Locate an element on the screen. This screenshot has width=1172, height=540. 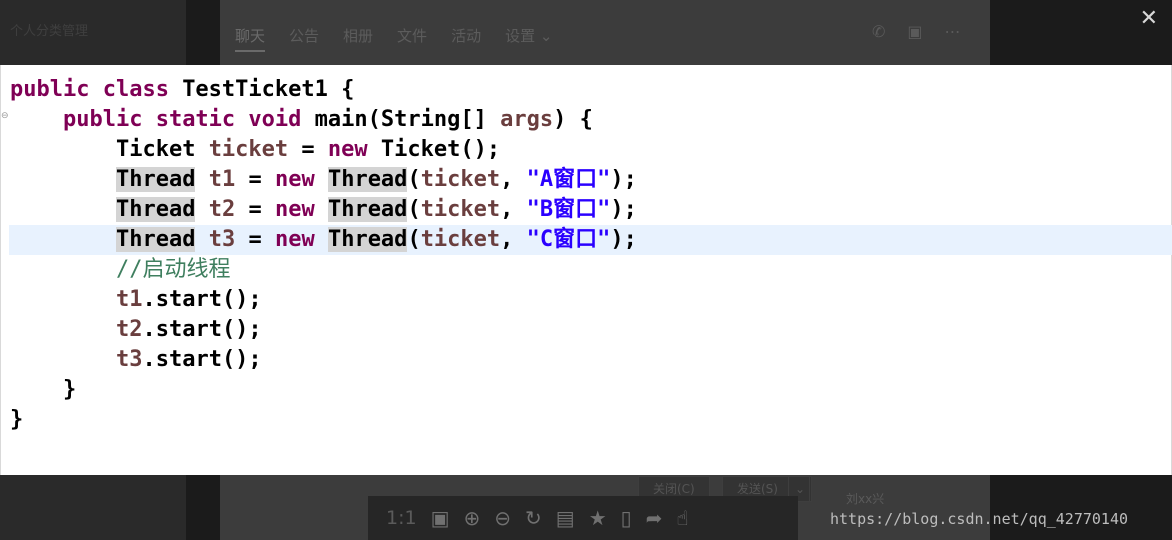
category-manage-title: 个人分类管理 is located at coordinates (49, 31).